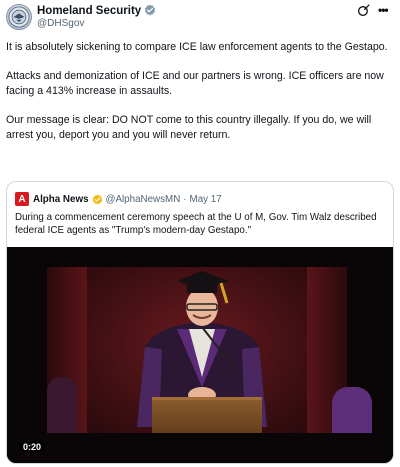  What do you see at coordinates (200, 448) in the screenshot?
I see `video-floor` at bounding box center [200, 448].